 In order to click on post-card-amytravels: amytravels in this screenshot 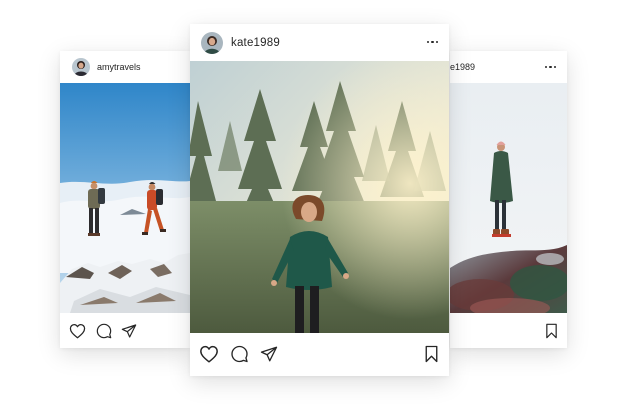, I will do `click(125, 199)`.